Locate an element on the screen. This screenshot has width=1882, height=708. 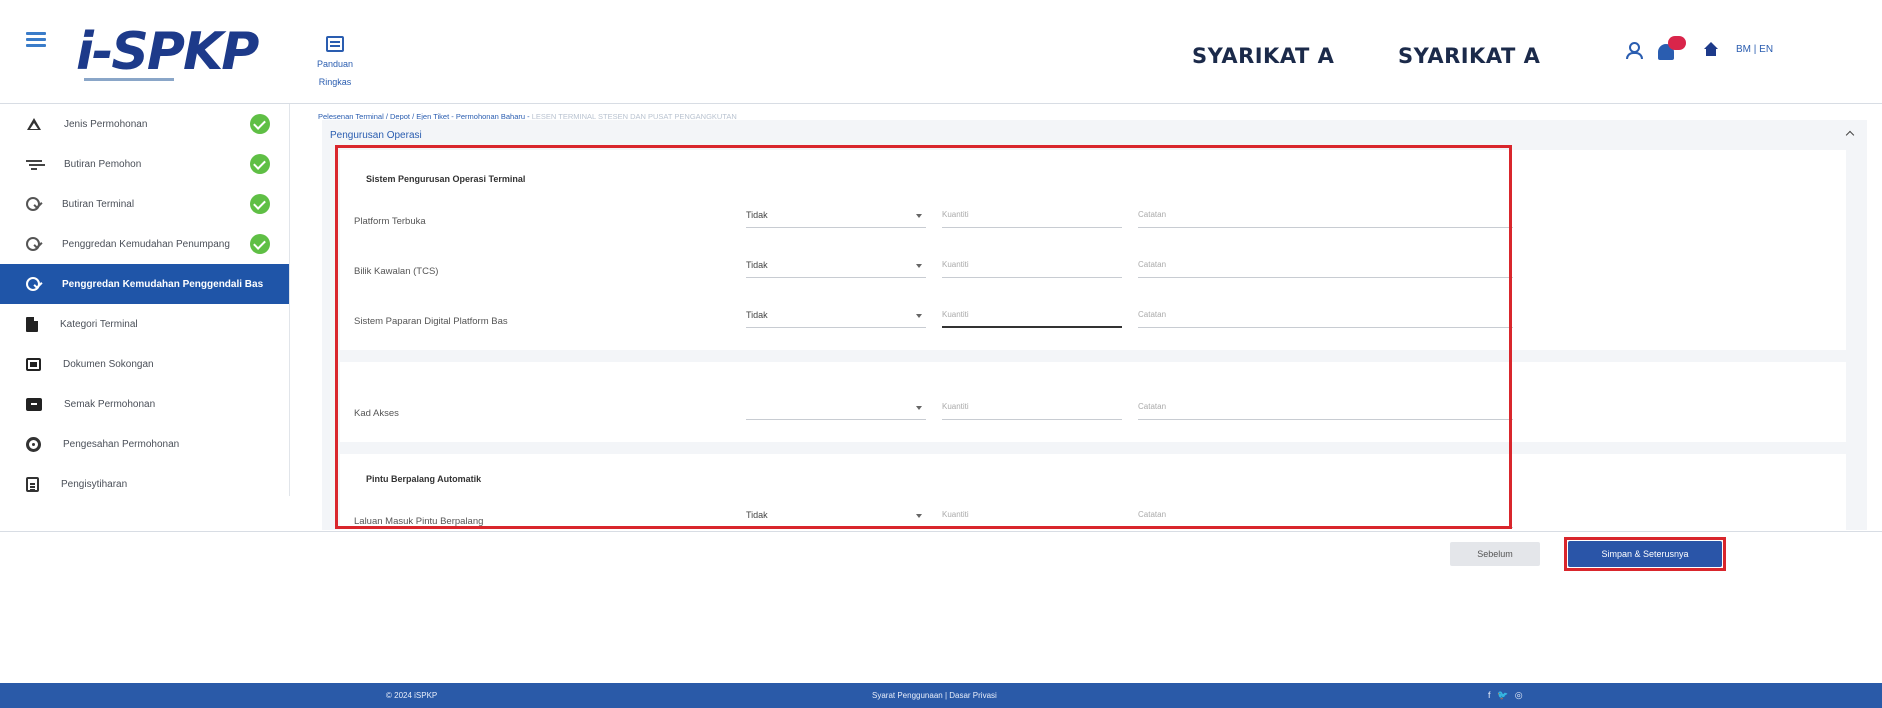
facebook-icon: f is located at coordinates (1489, 695).